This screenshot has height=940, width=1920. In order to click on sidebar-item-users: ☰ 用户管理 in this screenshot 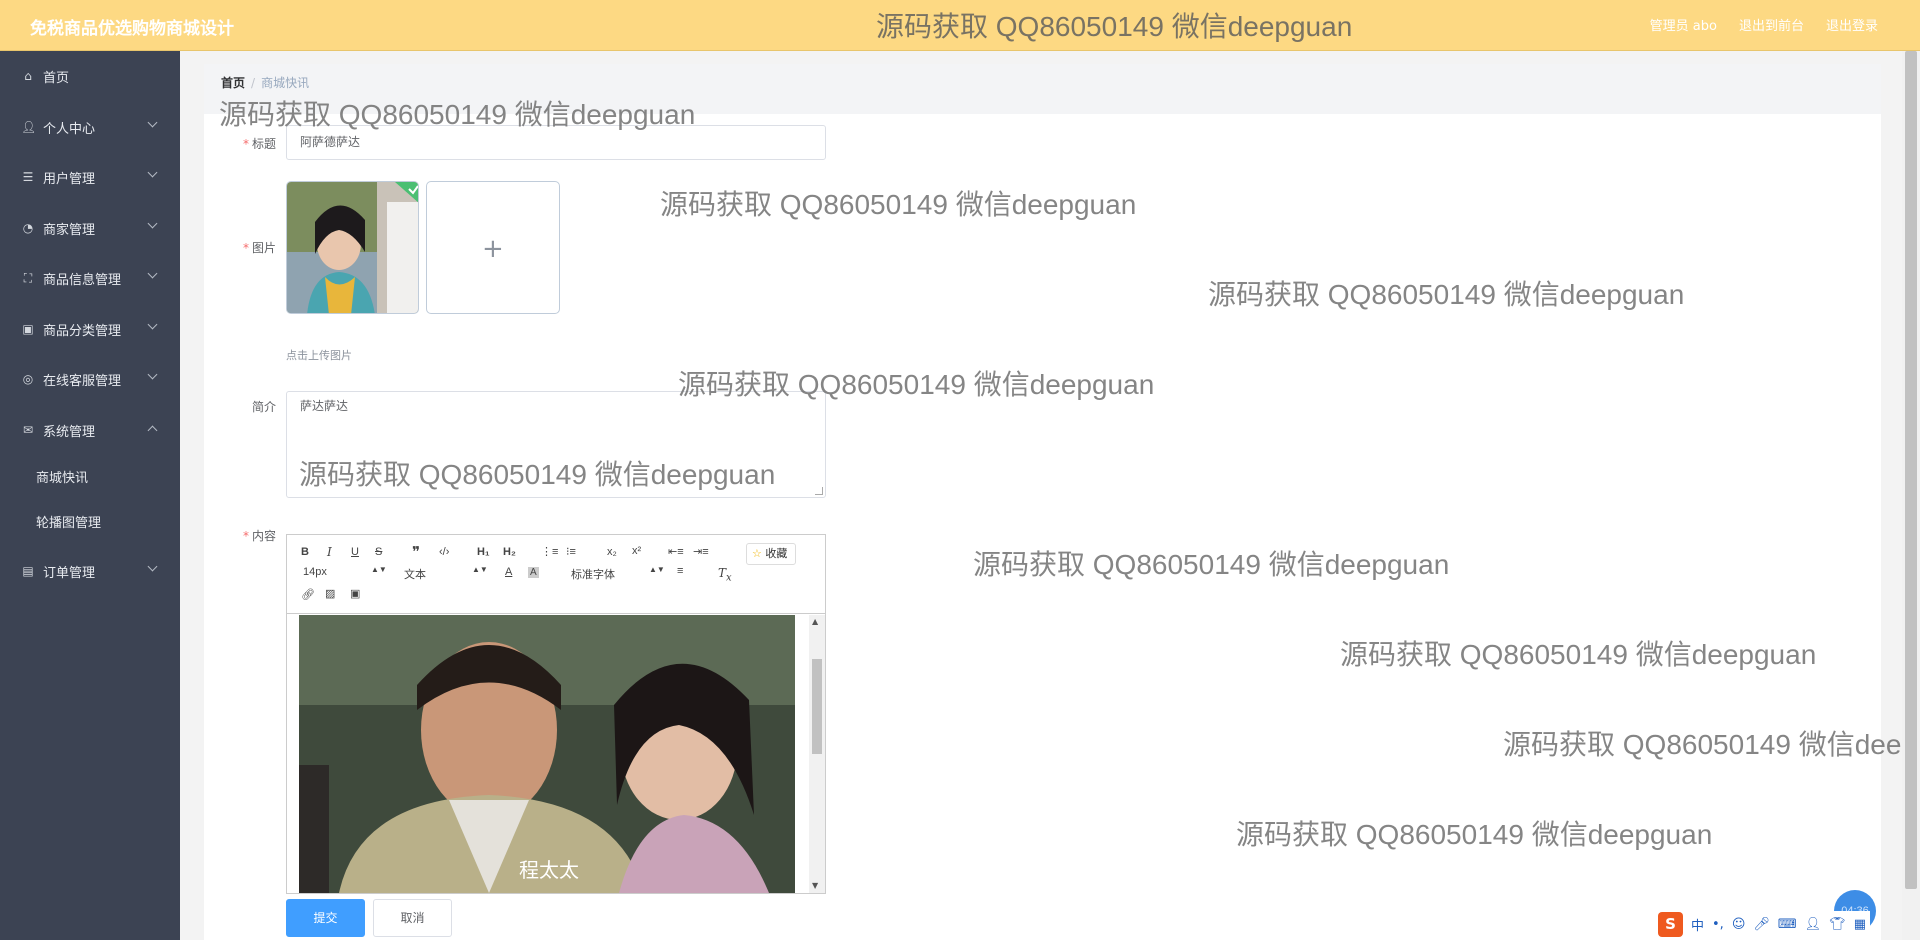, I will do `click(90, 177)`.